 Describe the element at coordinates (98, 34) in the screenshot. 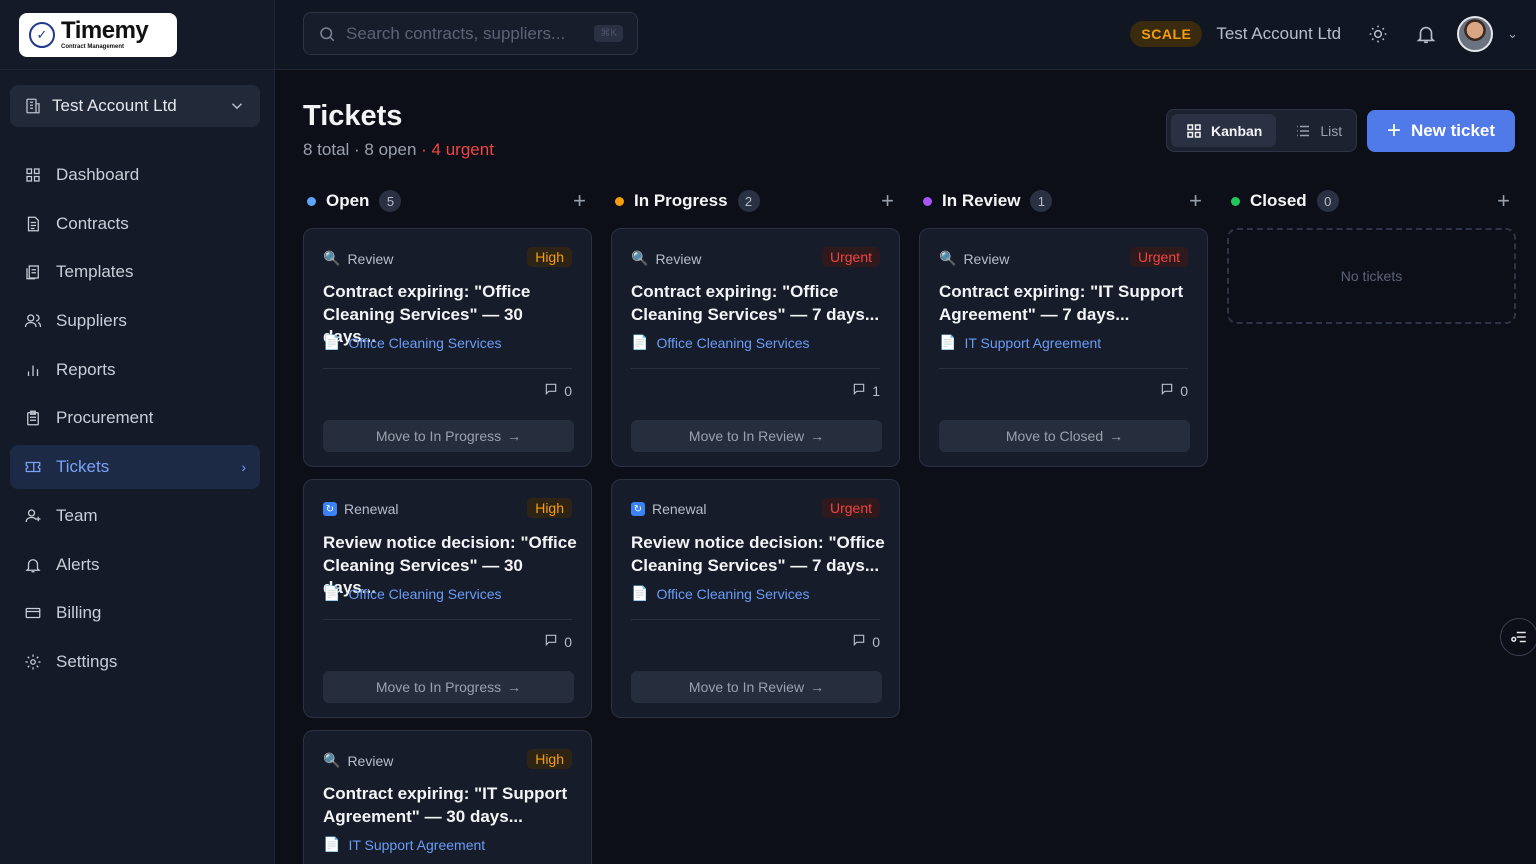

I see `app-logo: ✓ Timemy Contract Management` at that location.